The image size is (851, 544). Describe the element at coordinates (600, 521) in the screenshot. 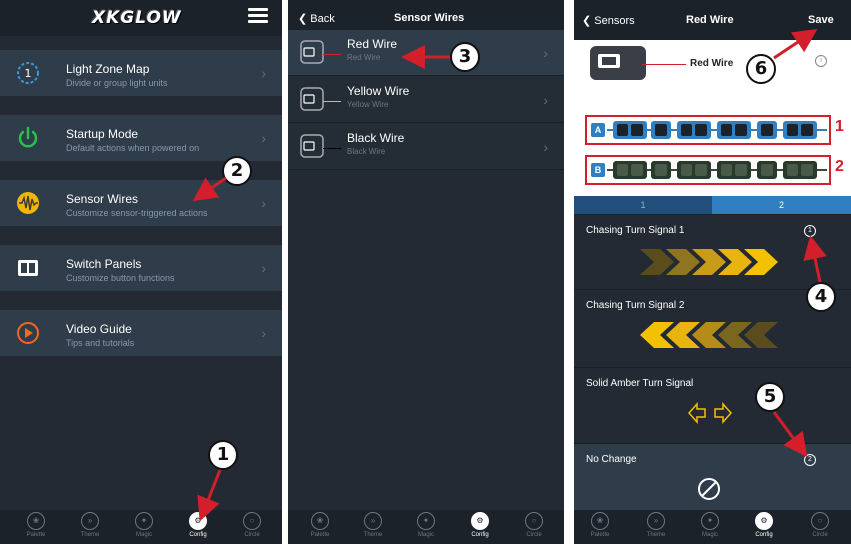

I see `palette-icon: ❀` at that location.